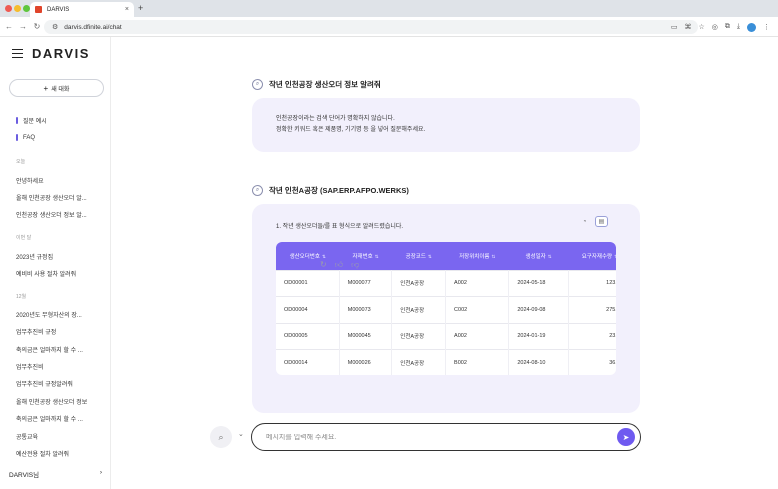 The width and height of the screenshot is (778, 489). What do you see at coordinates (477, 256) in the screenshot?
I see `column-header: 저장위치이름 ⇅` at bounding box center [477, 256].